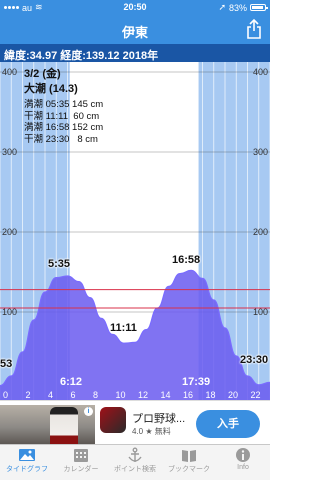 This screenshot has width=320, height=480. I want to click on info-icon, so click(243, 455).